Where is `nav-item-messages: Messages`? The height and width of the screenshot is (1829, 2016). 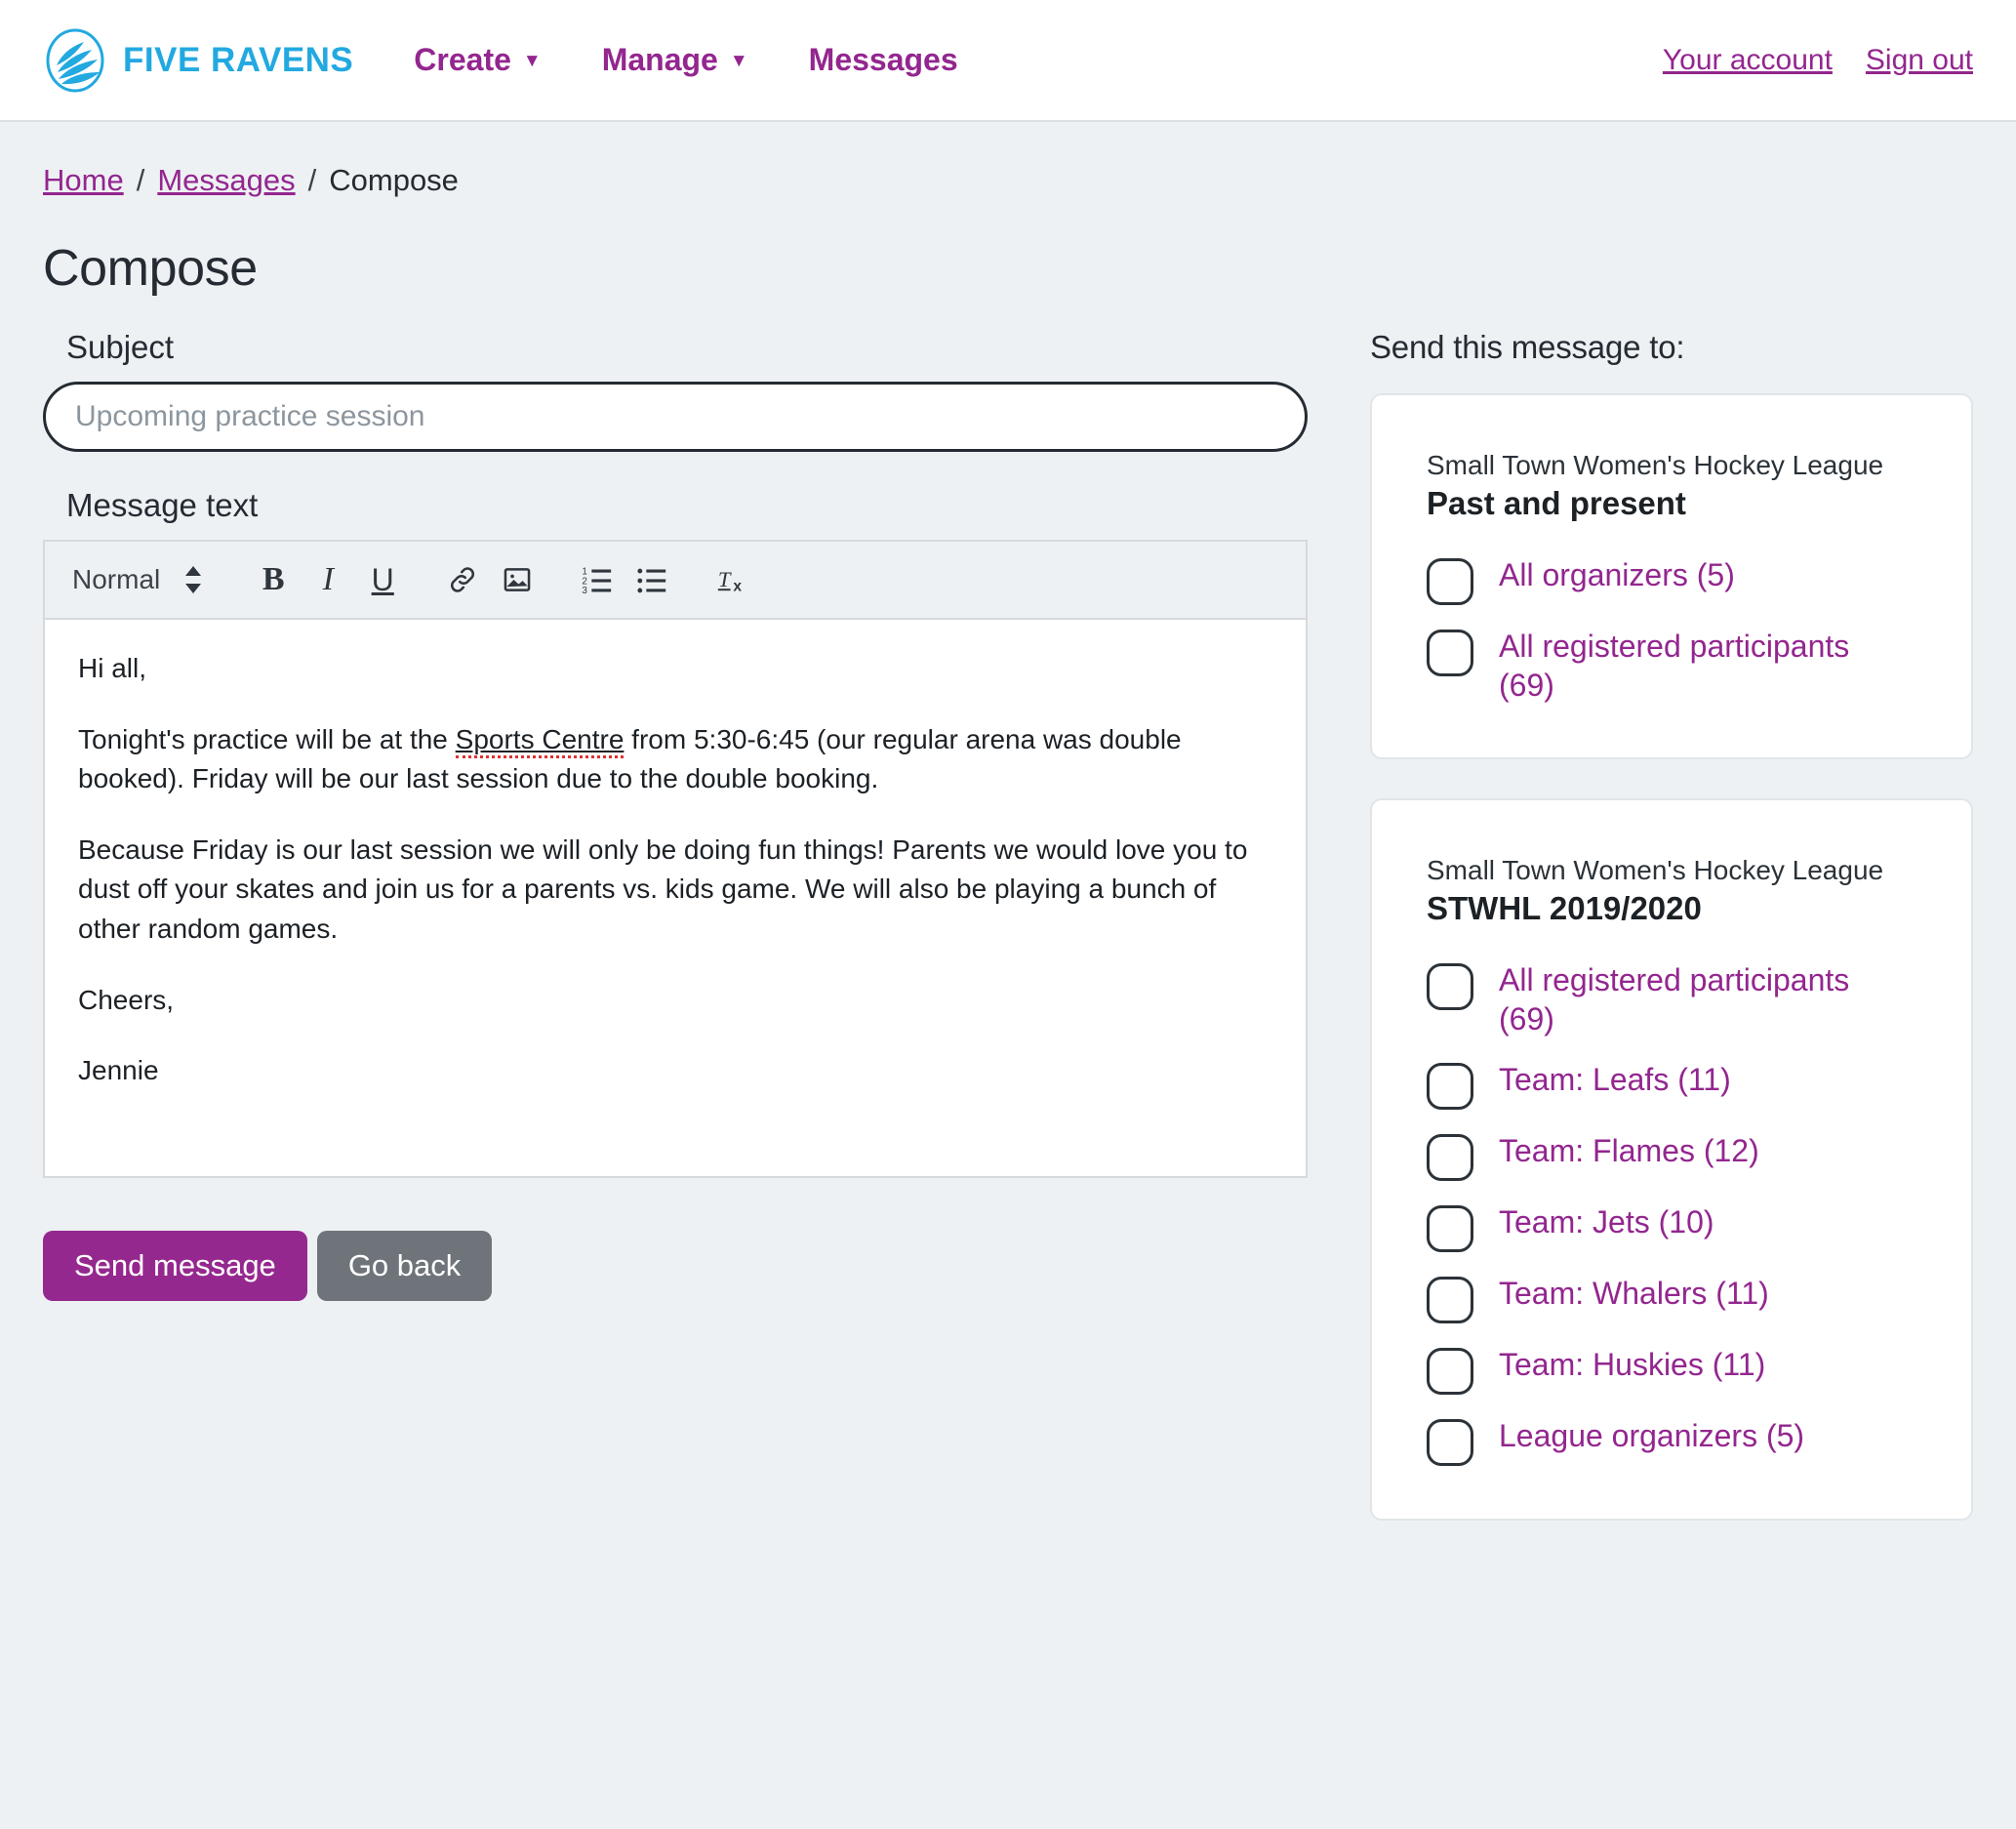 nav-item-messages: Messages is located at coordinates (883, 60).